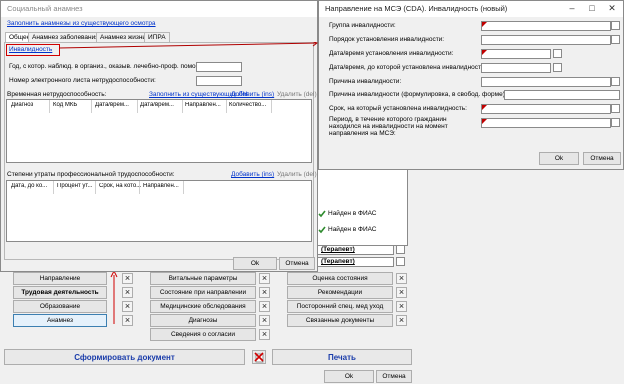 The image size is (624, 384). What do you see at coordinates (114, 297) in the screenshot?
I see `annotation-arrow` at bounding box center [114, 297].